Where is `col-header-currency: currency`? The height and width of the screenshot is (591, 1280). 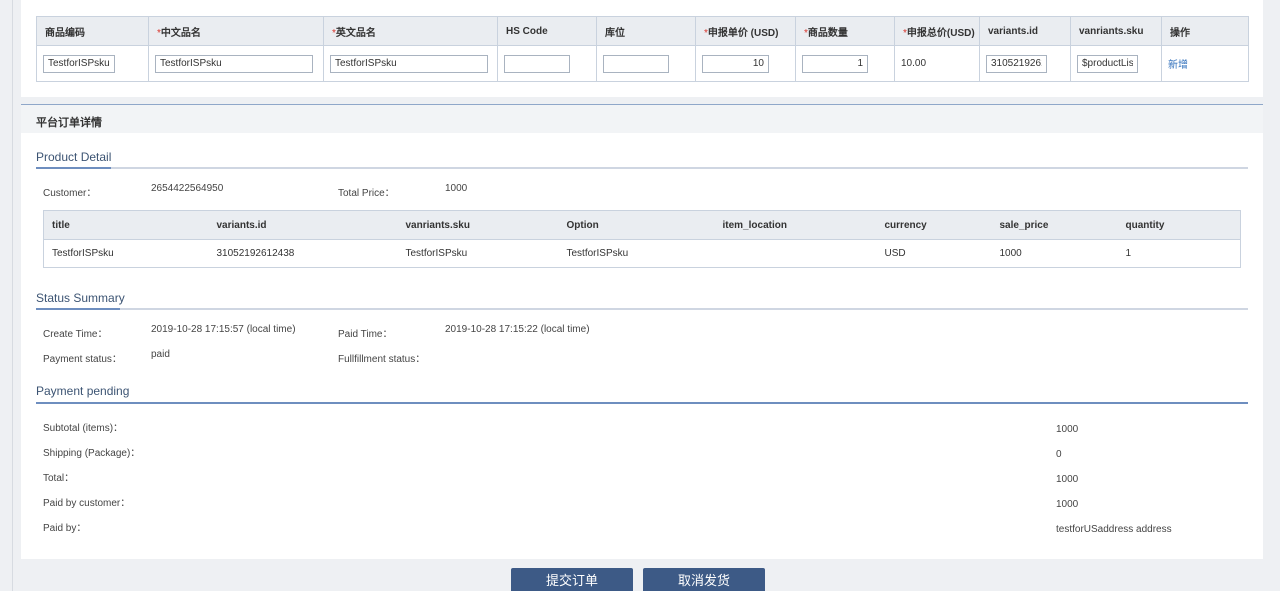
col-header-currency: currency is located at coordinates (934, 225).